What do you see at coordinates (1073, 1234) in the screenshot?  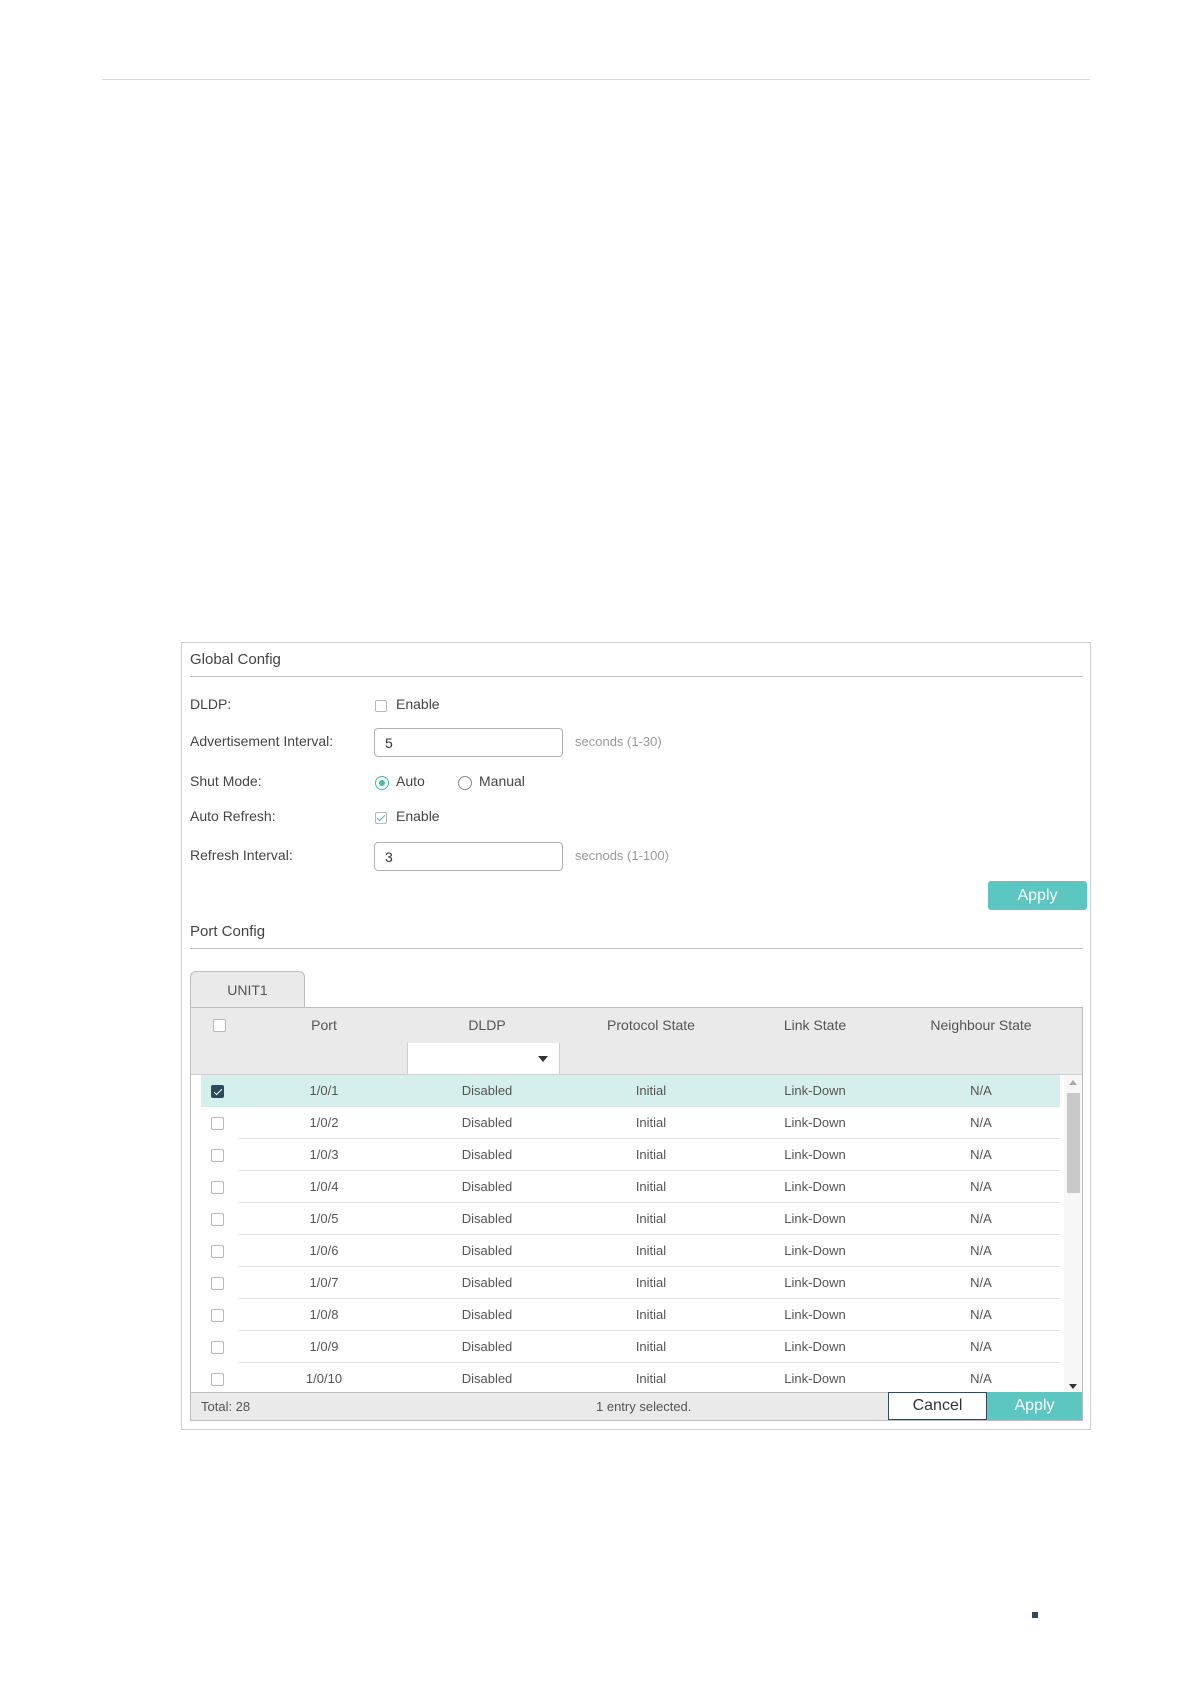 I see `table-scrollbar` at bounding box center [1073, 1234].